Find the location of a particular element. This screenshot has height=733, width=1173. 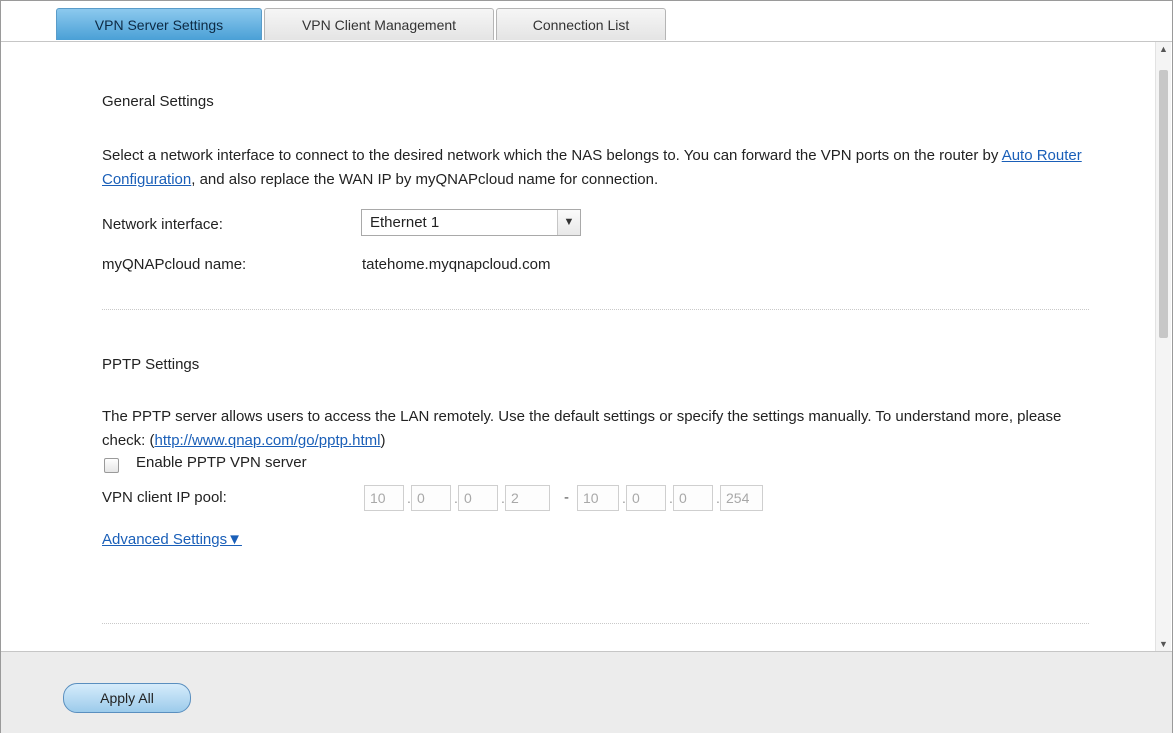

general-settings-title: General Settings is located at coordinates (158, 101).